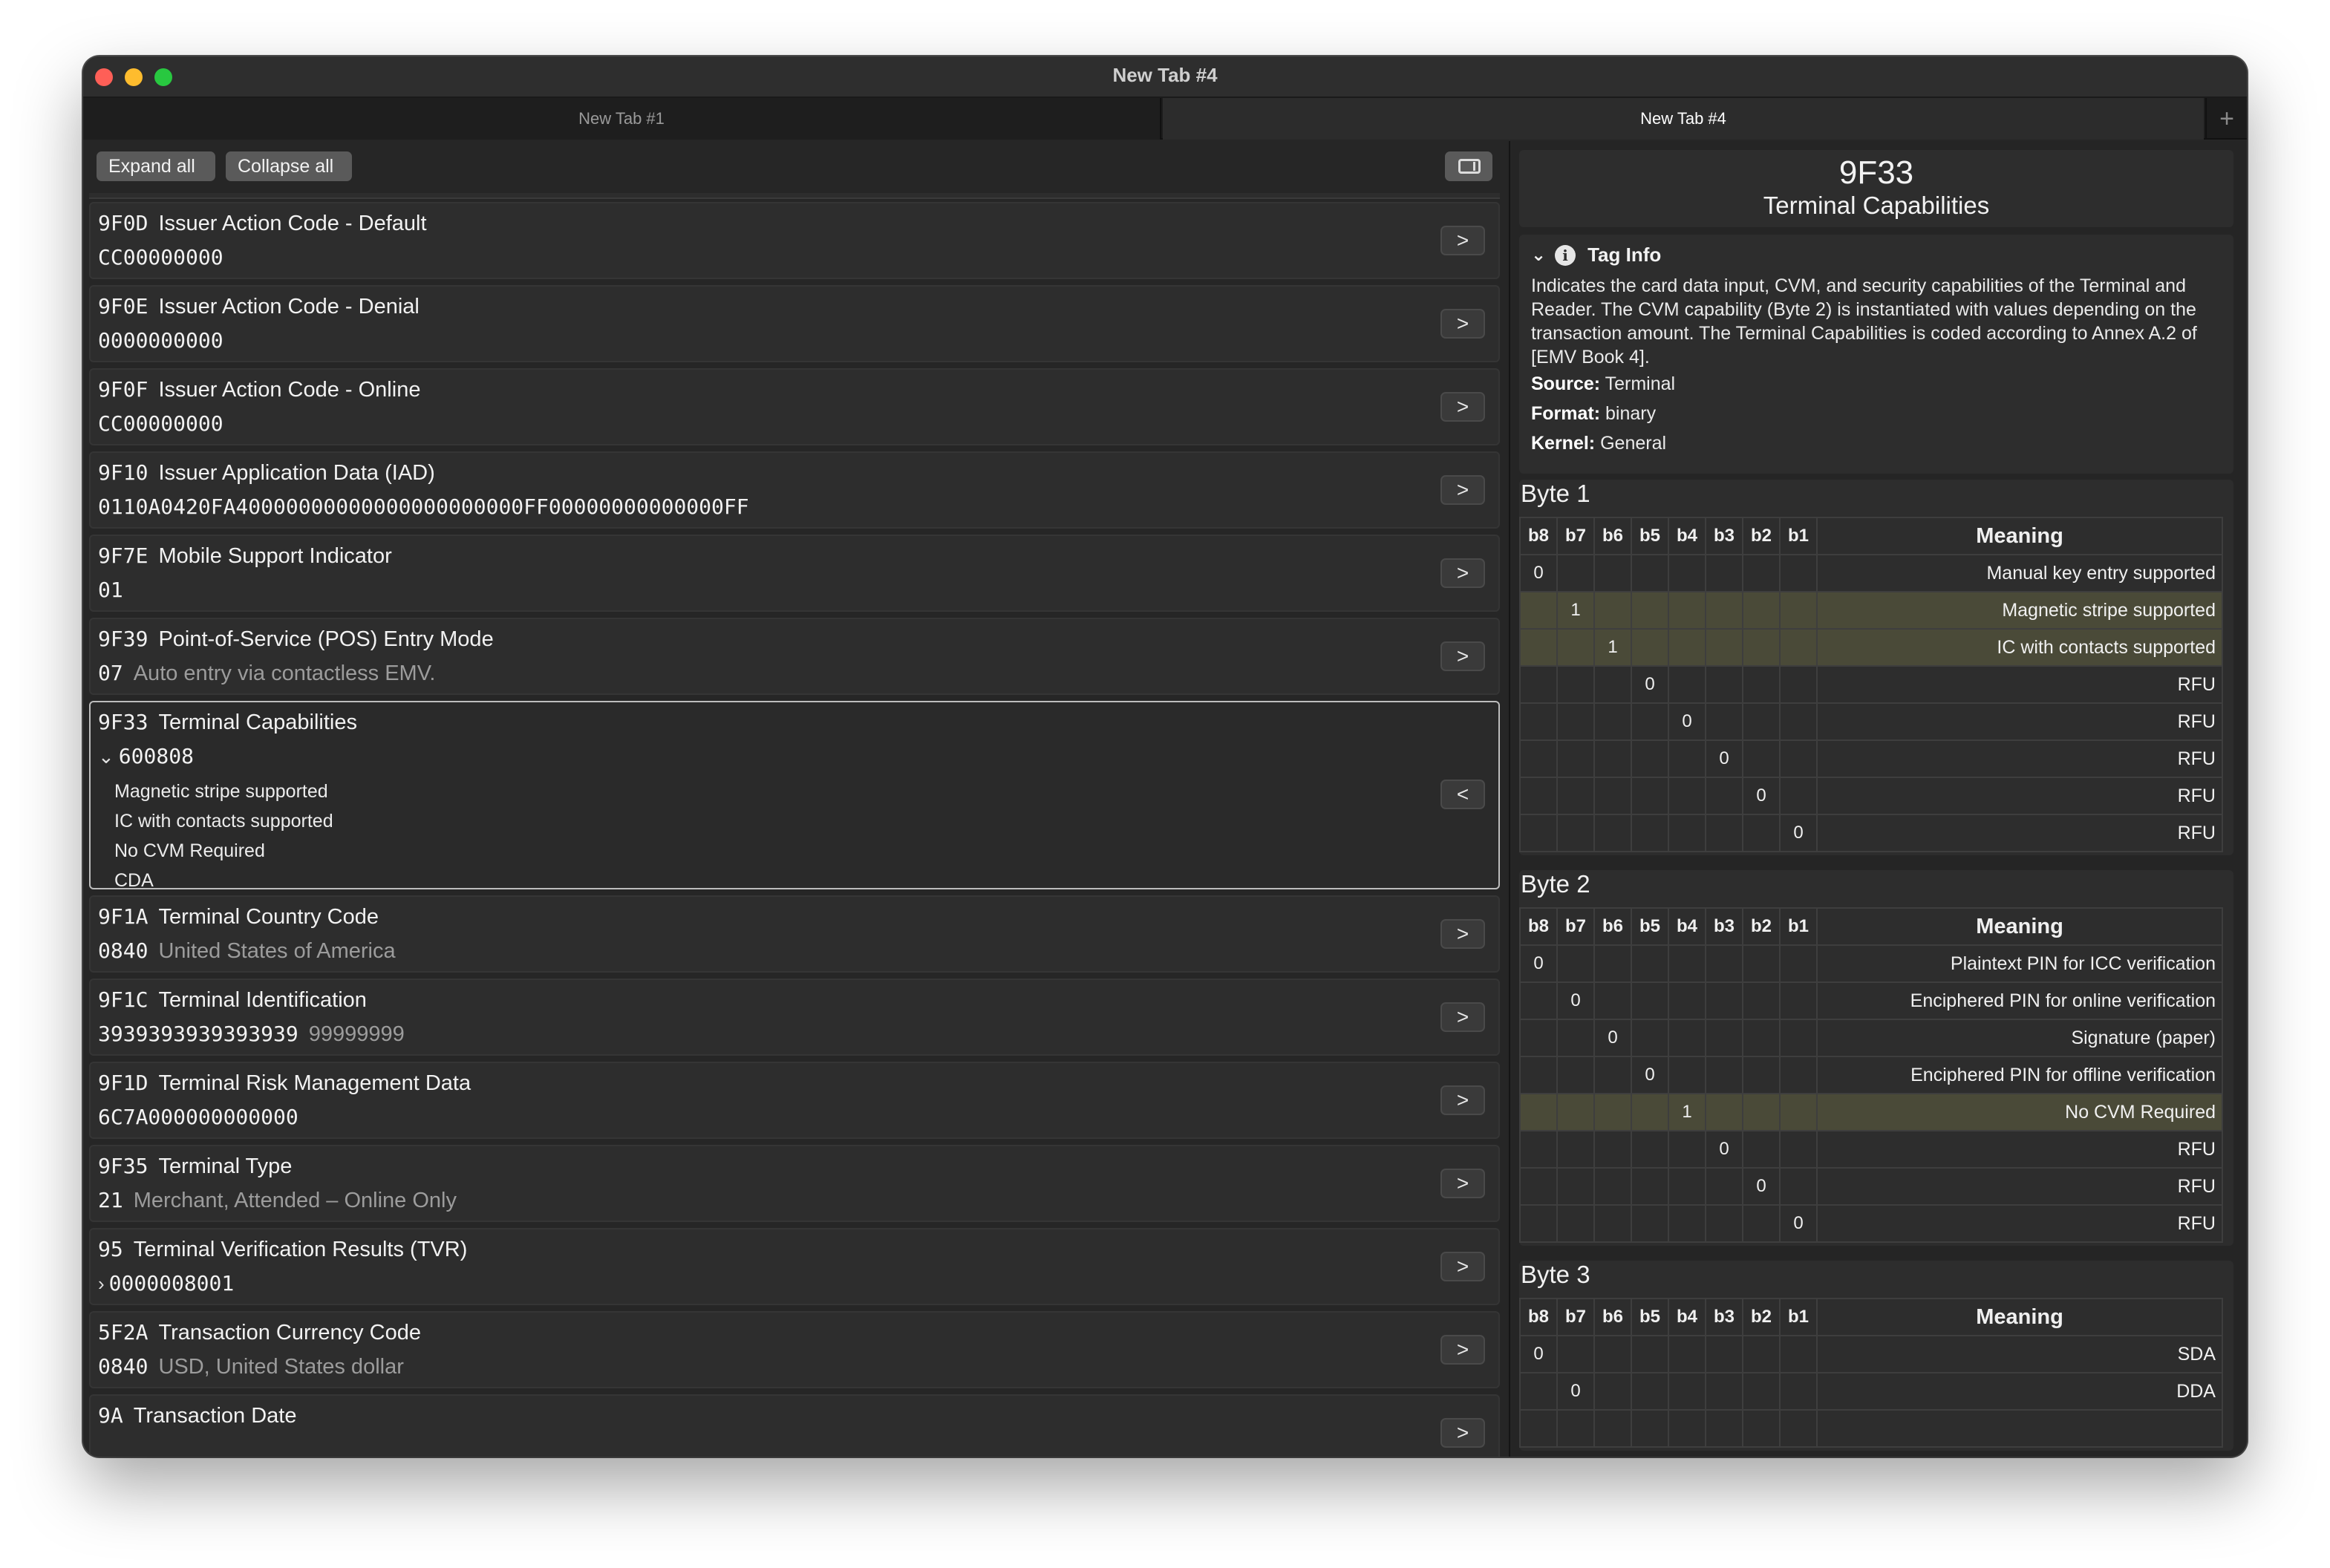 This screenshot has height=1568, width=2330. Describe the element at coordinates (123, 1366) in the screenshot. I see `entry-hex-value: 0840` at that location.